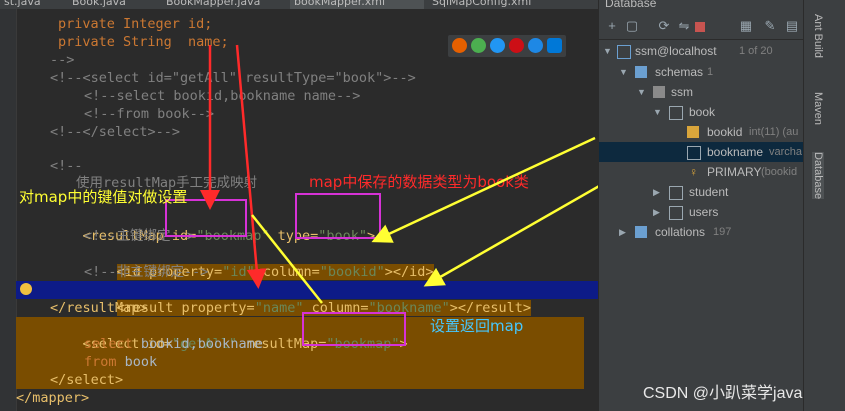  What do you see at coordinates (694, 153) in the screenshot?
I see `column-icon` at bounding box center [694, 153].